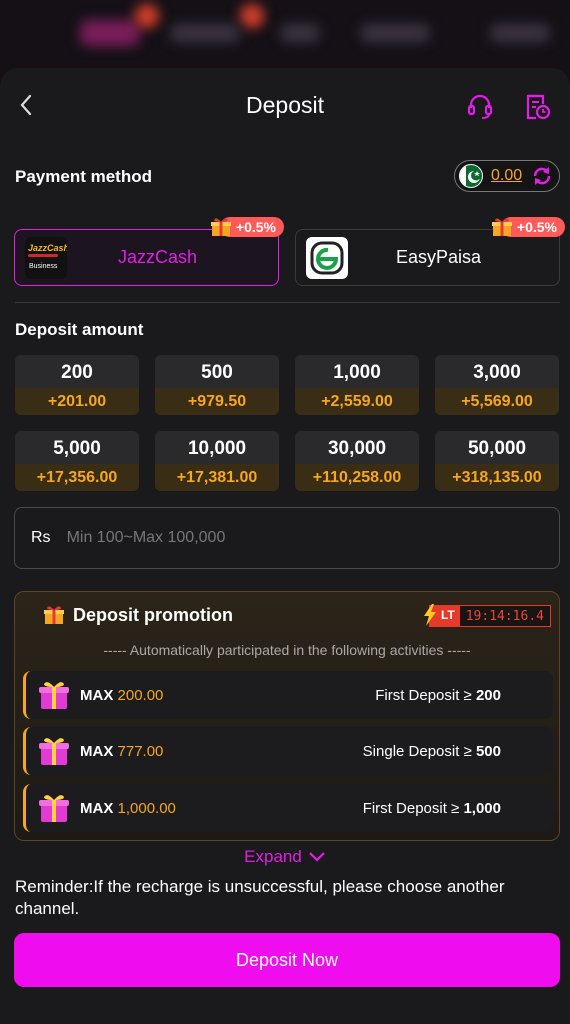 The image size is (570, 1024). I want to click on amount-input-field: Rs, so click(287, 538).